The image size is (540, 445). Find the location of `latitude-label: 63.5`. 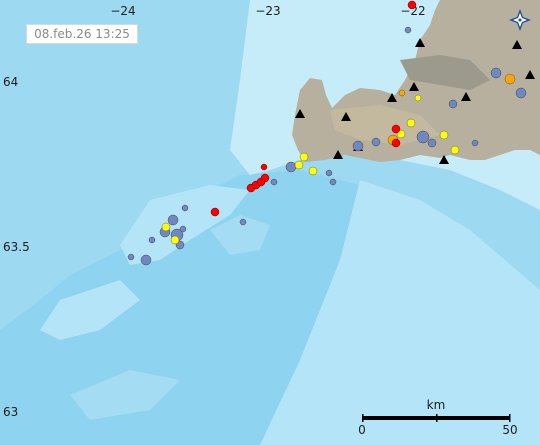

latitude-label: 63.5 is located at coordinates (16, 247).